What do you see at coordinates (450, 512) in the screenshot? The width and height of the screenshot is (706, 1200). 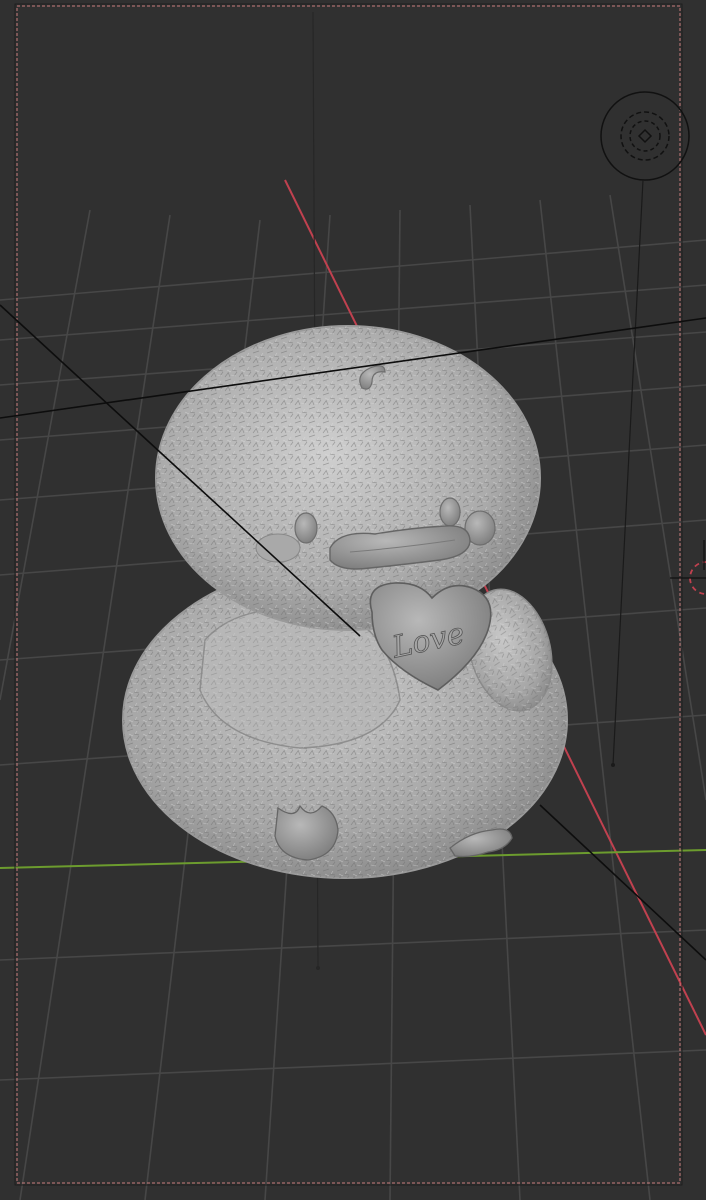 I see `right-eye` at bounding box center [450, 512].